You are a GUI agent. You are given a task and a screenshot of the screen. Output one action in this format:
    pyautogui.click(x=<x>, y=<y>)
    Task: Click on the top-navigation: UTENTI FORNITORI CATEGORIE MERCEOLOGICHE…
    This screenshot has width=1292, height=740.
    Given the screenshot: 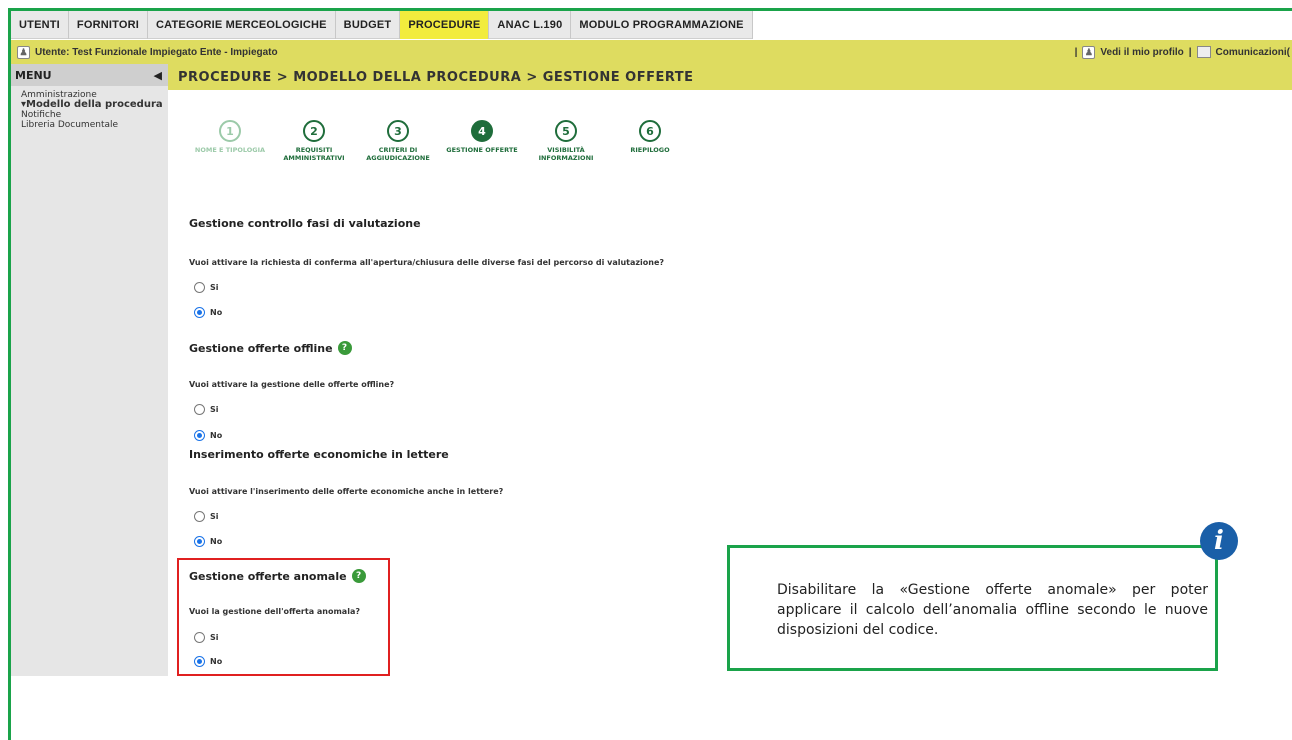 What is the action you would take?
    pyautogui.click(x=382, y=25)
    